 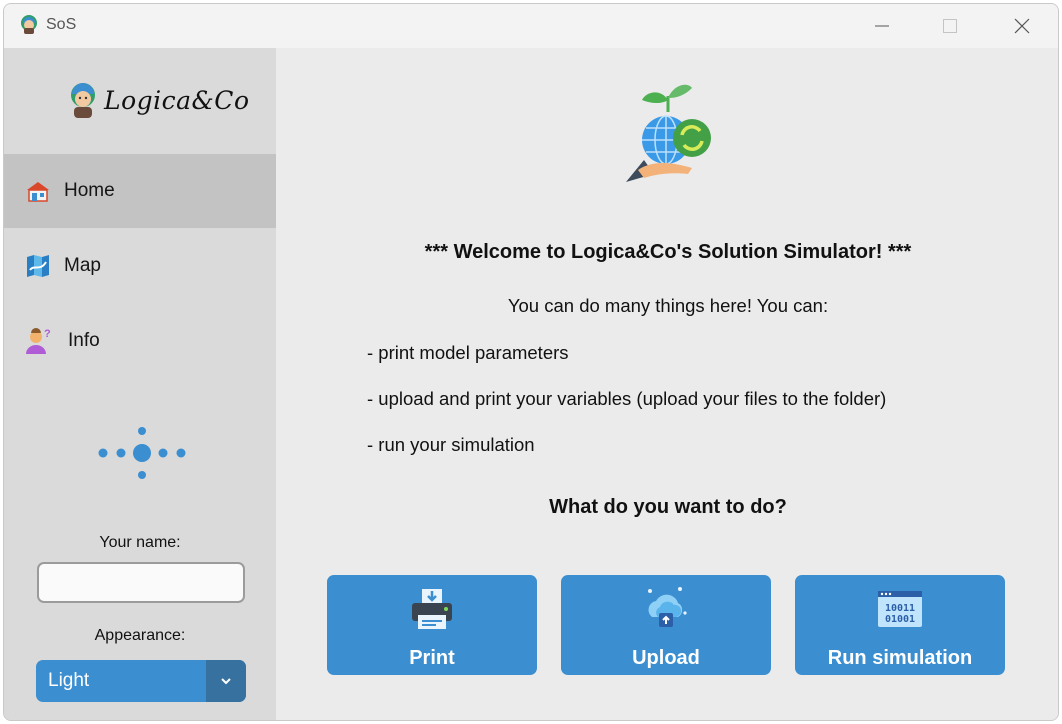 I want to click on run-simulation-button: 10011 01001 Run simulation, so click(x=900, y=625).